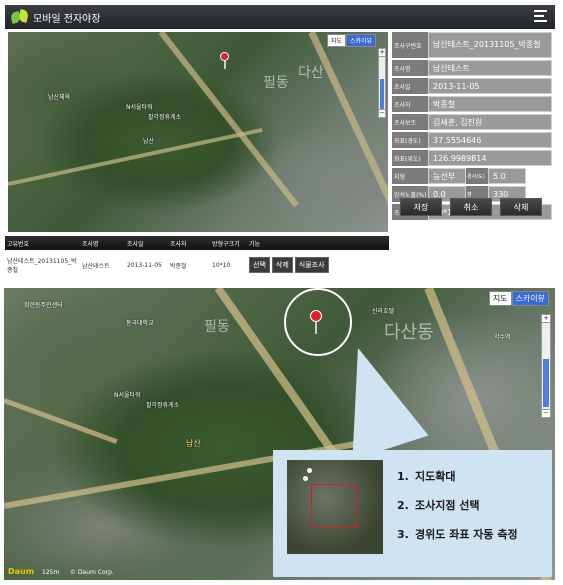  I want to click on column-header: 조사명, so click(90, 244).